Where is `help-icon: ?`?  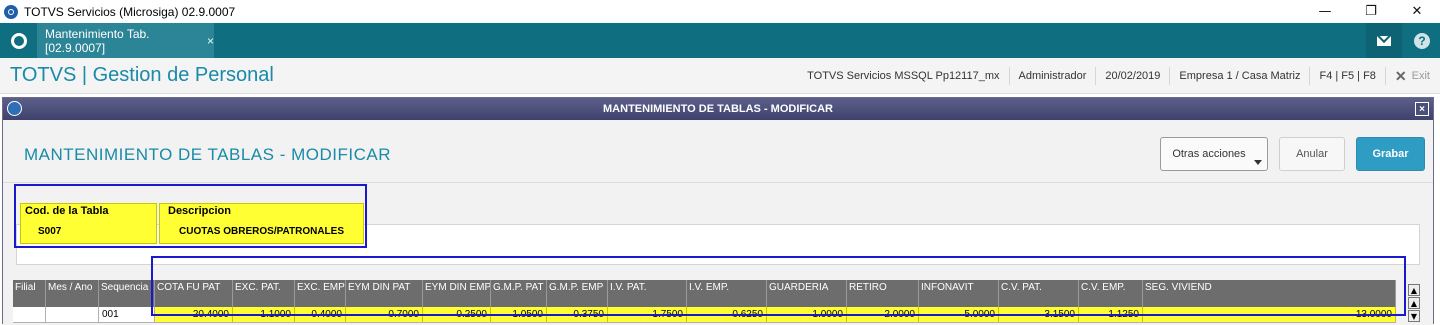 help-icon: ? is located at coordinates (1422, 40).